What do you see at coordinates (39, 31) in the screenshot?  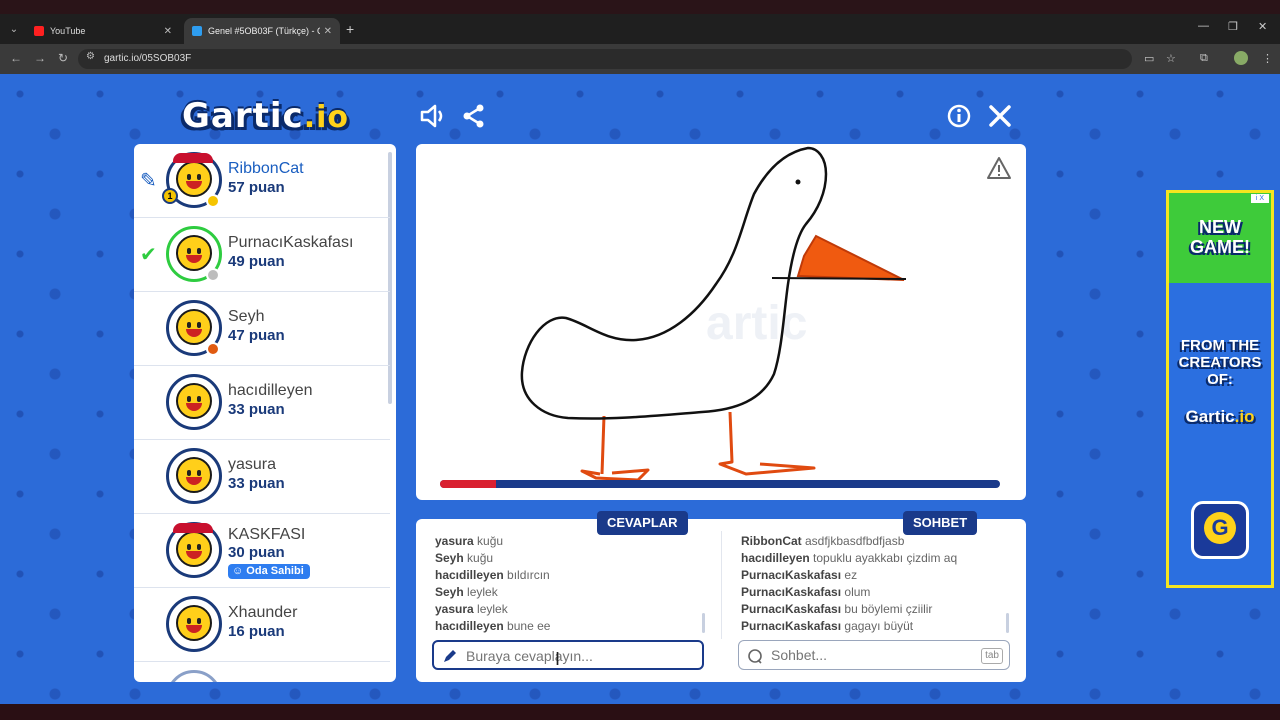 I see `youtube-favicon-icon` at bounding box center [39, 31].